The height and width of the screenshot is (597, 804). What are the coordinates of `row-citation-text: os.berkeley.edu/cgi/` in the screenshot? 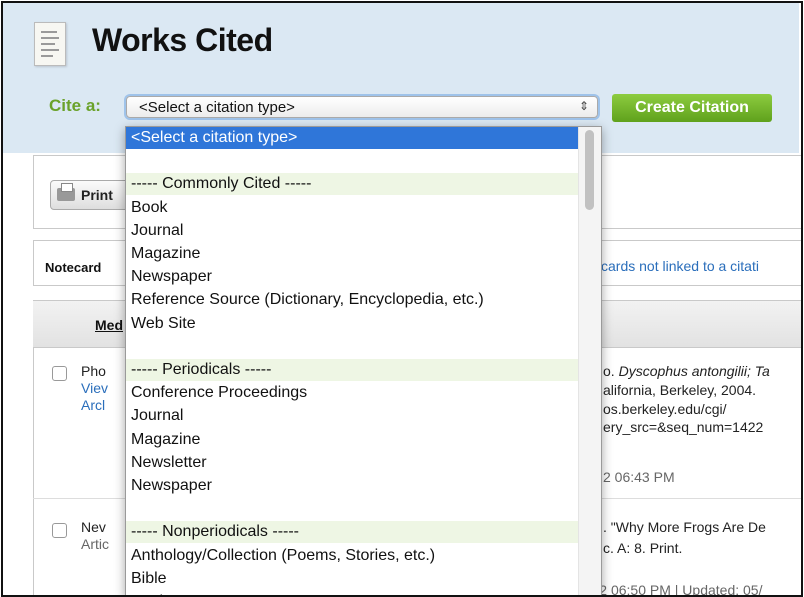 It's located at (665, 409).